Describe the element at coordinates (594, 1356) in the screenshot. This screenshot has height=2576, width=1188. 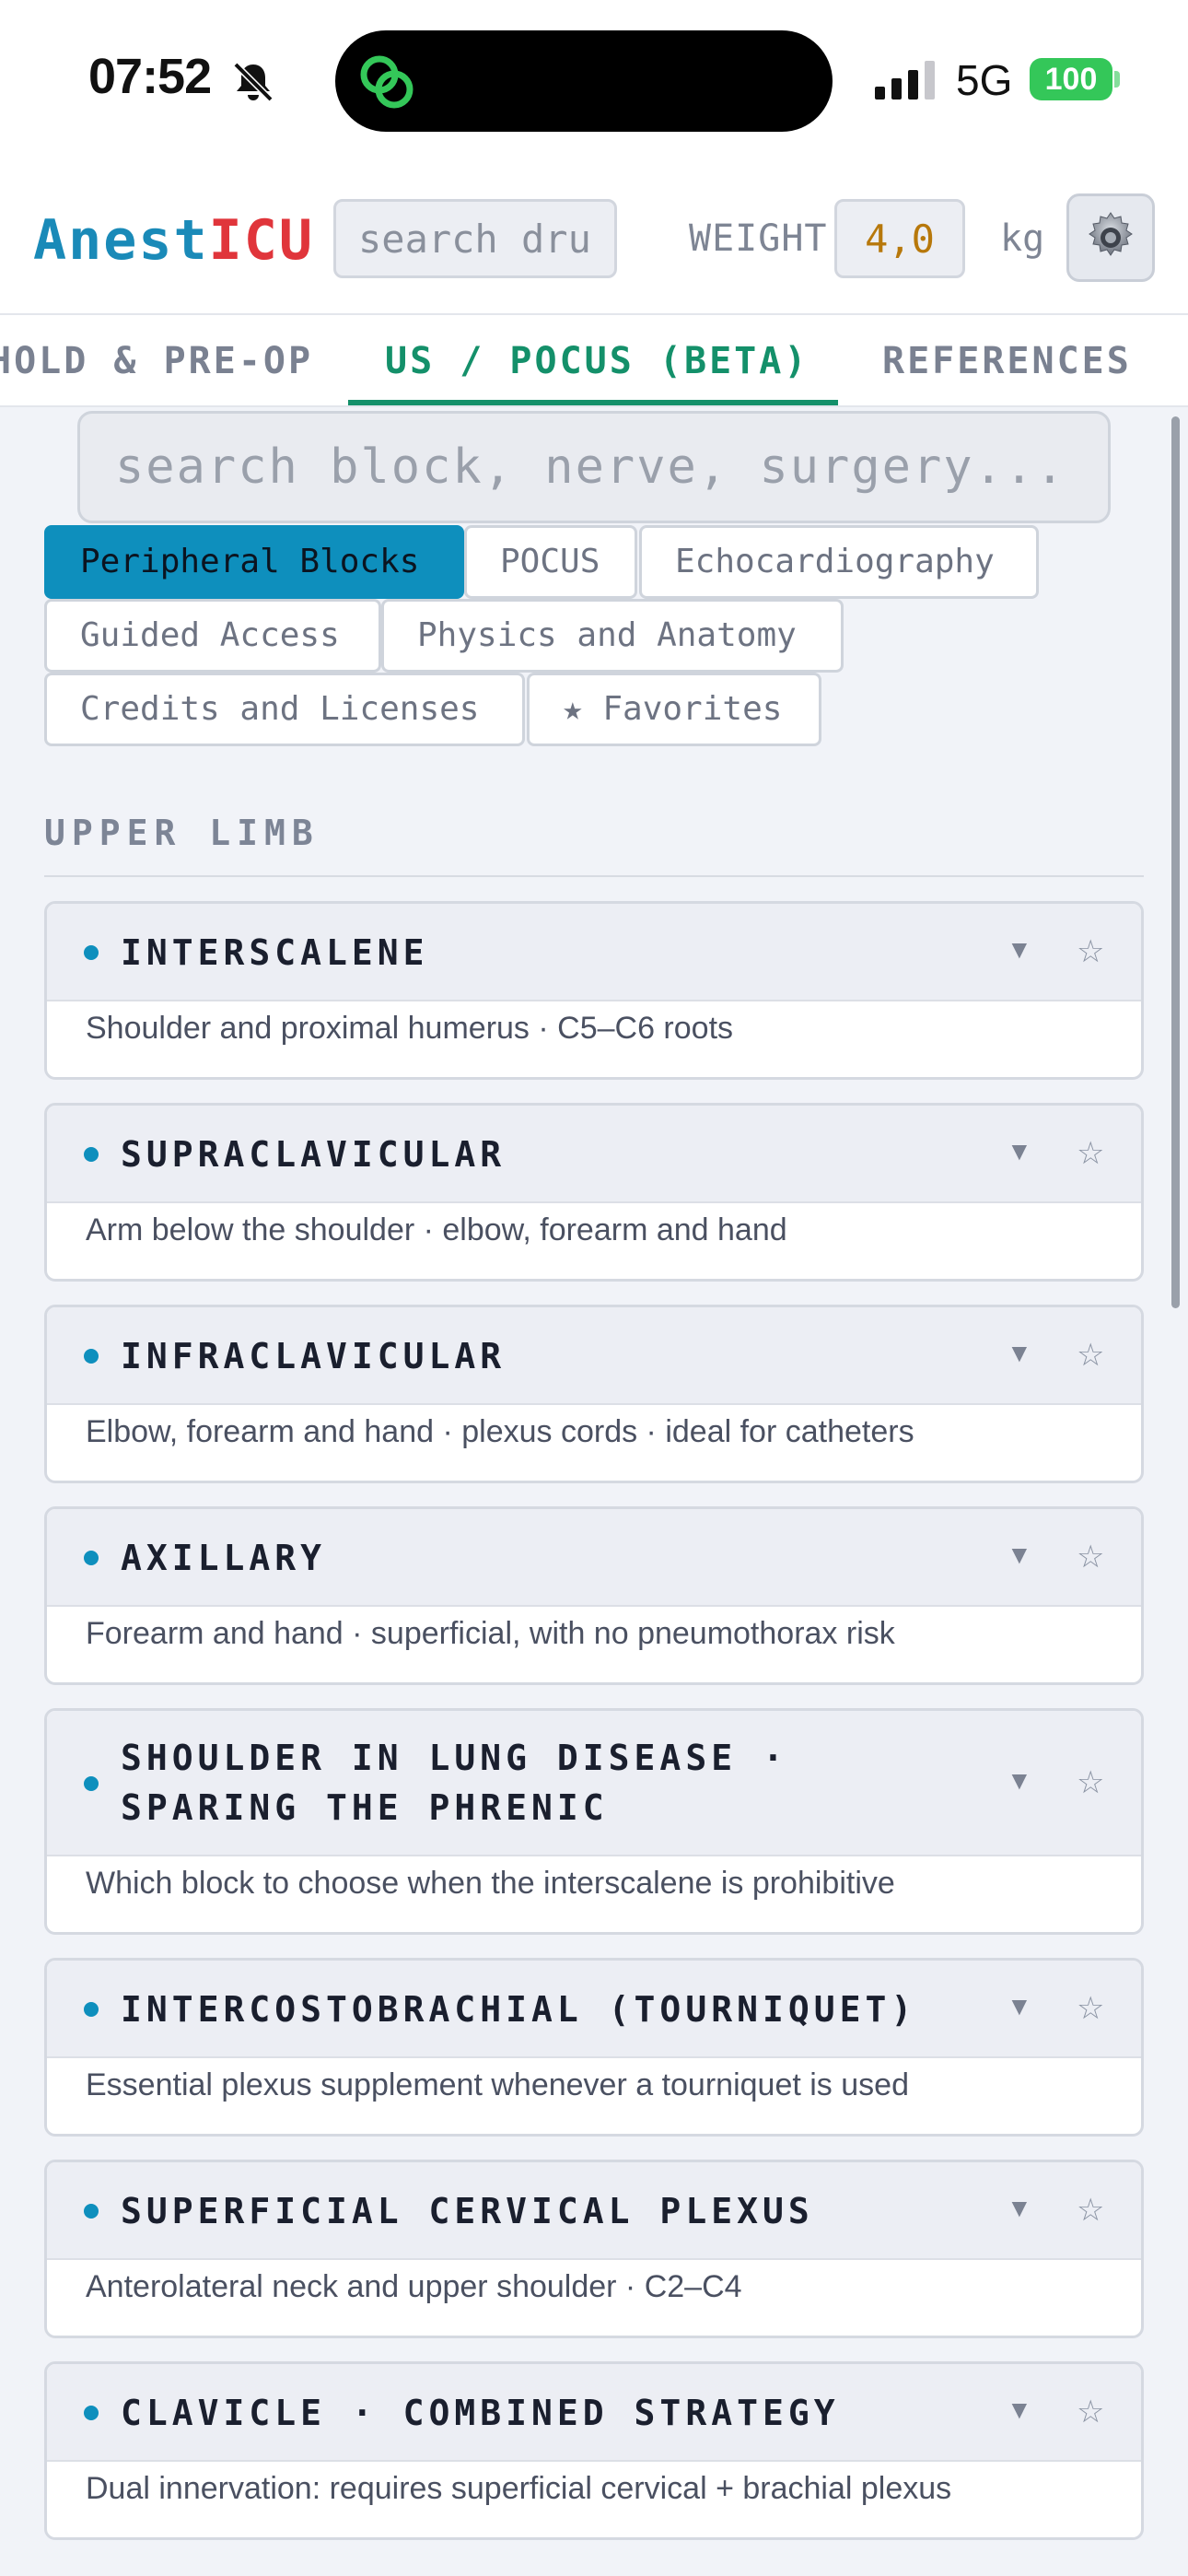
I see `card-header: INFRACLAVICULAR ▼ ☆` at that location.